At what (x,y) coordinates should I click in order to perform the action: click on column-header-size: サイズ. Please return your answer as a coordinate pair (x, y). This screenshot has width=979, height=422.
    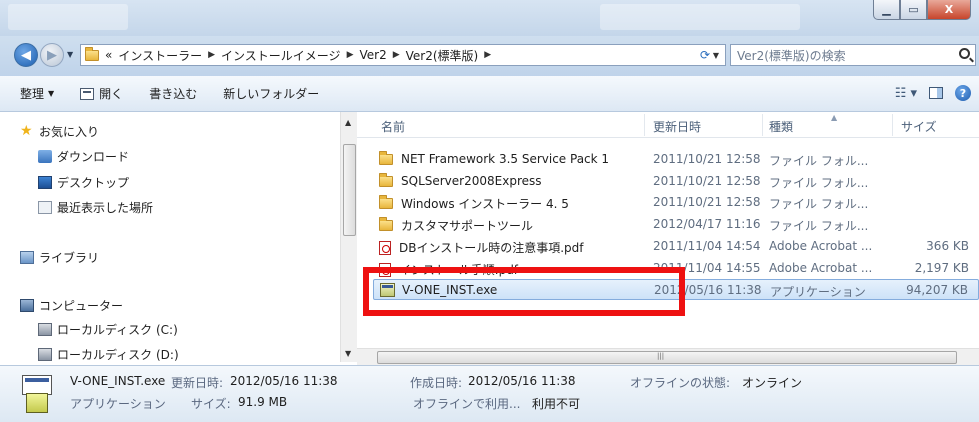
    Looking at the image, I should click on (919, 126).